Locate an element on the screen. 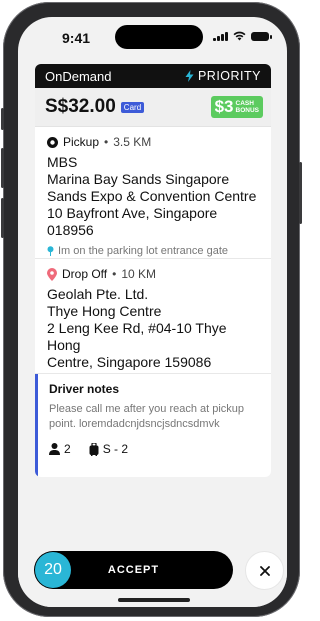  dropoff-address-line: Centre, Singapore 159086 is located at coordinates (129, 362).